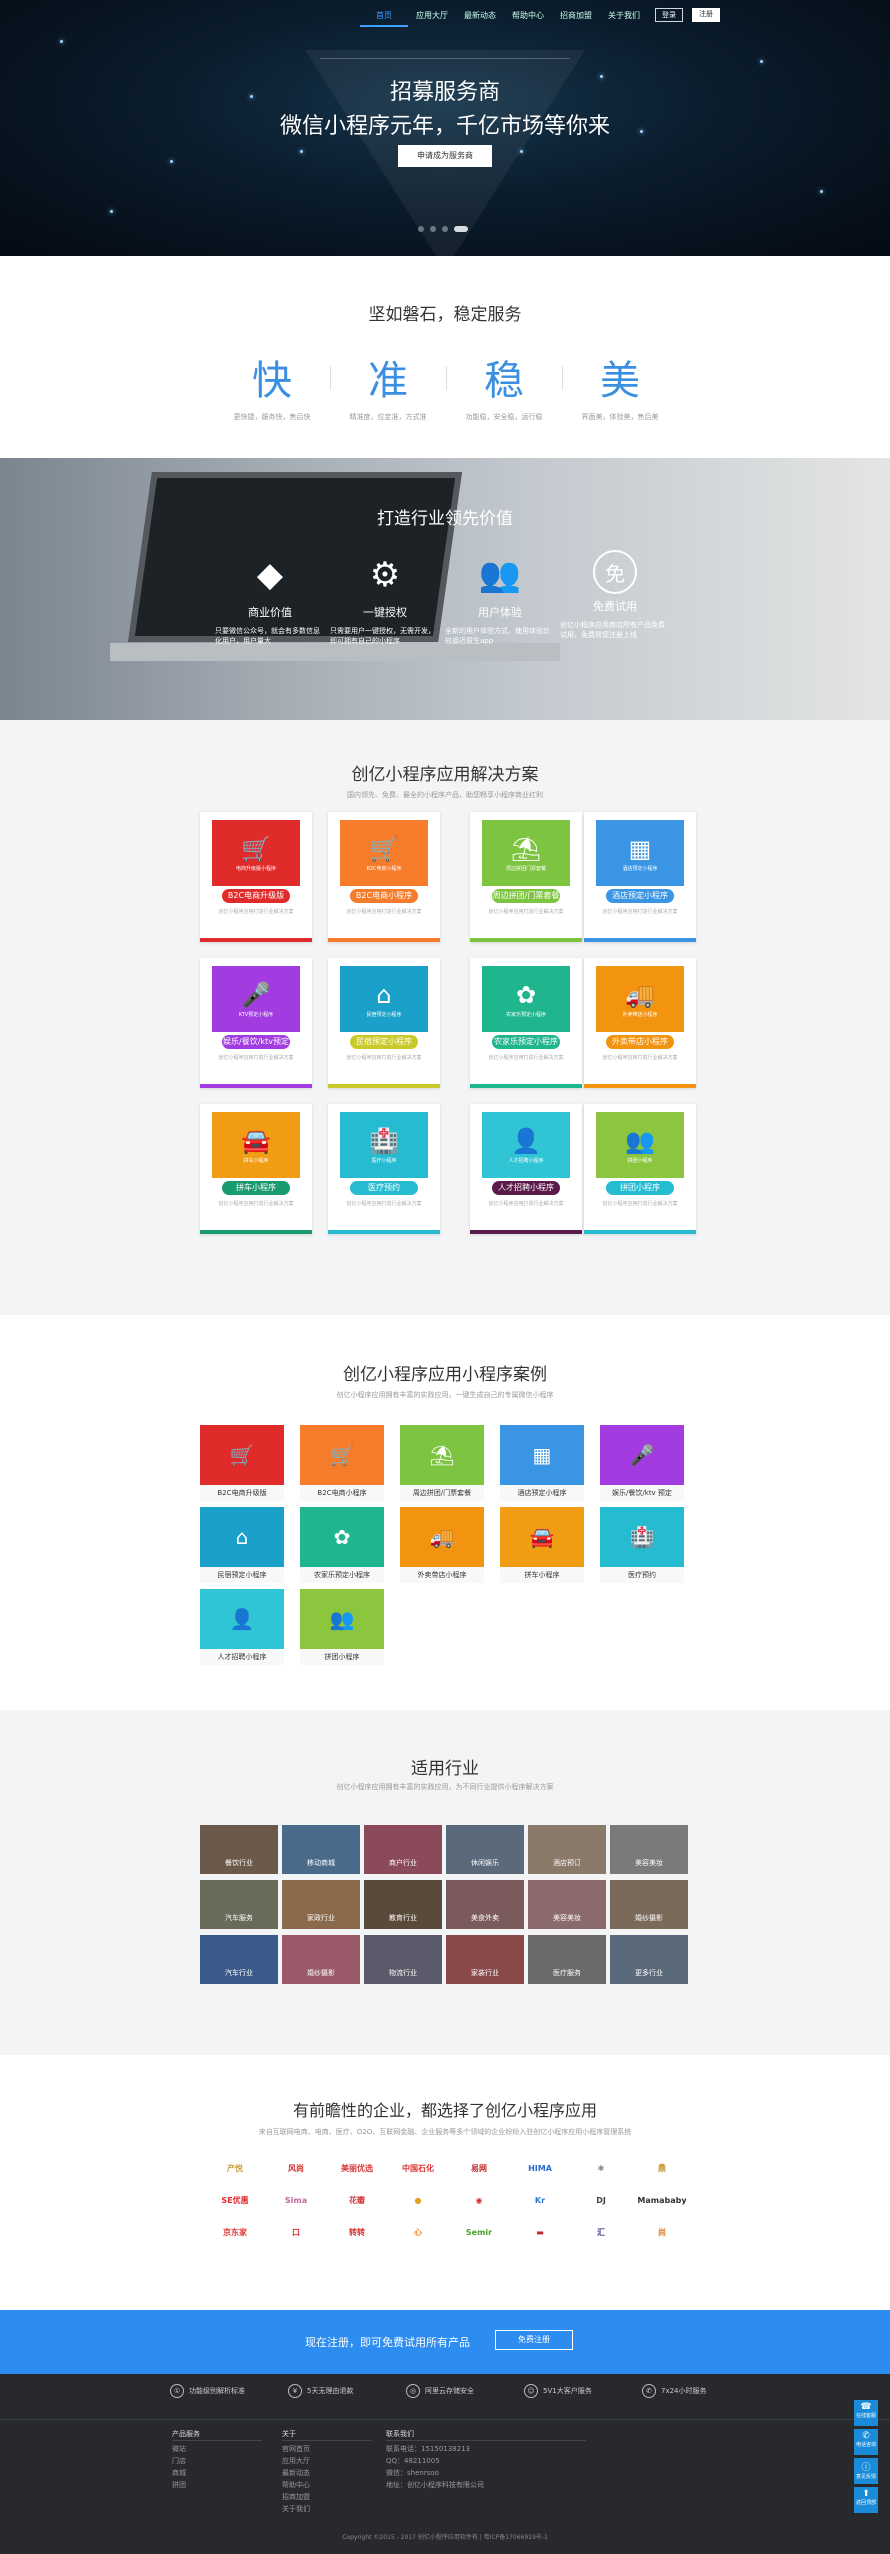  Describe the element at coordinates (321, 1904) in the screenshot. I see `industry-tile: 家政行业` at that location.